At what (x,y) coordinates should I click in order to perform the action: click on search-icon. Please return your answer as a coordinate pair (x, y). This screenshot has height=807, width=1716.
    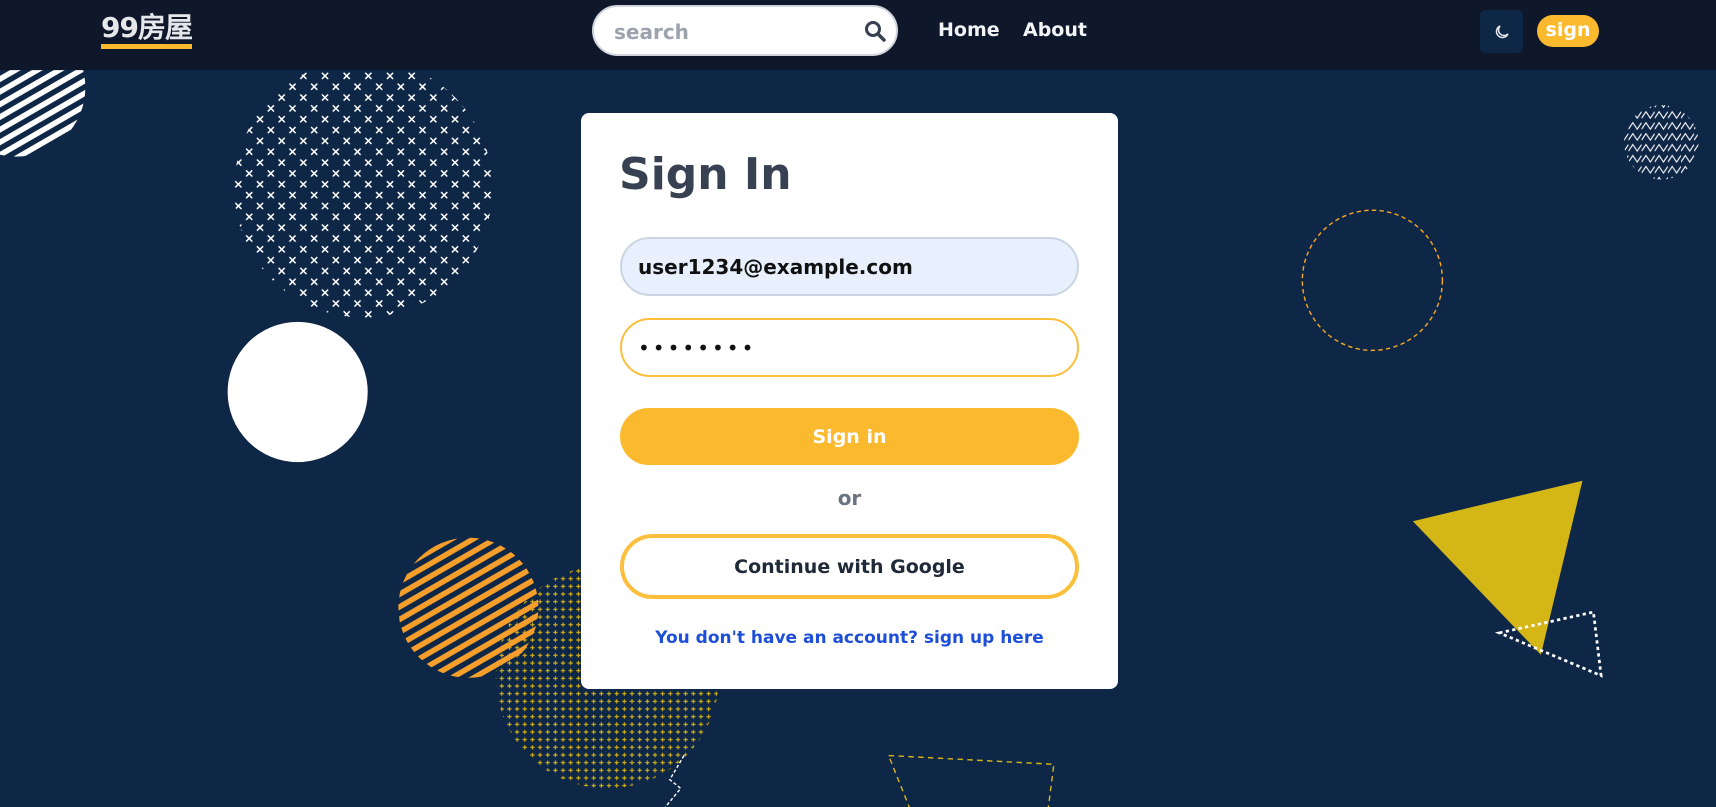
    Looking at the image, I should click on (875, 33).